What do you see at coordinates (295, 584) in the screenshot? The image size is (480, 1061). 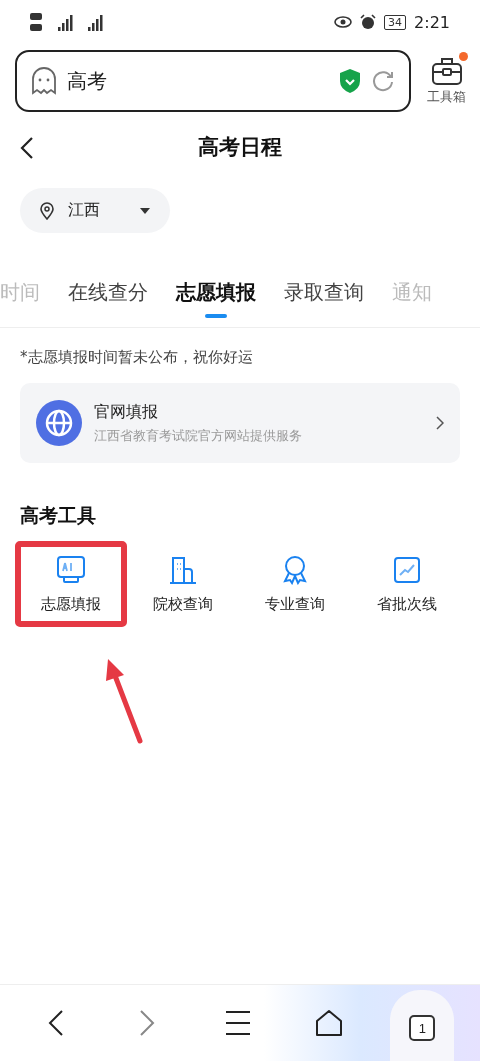 I see `tool-item: 专业查询` at bounding box center [295, 584].